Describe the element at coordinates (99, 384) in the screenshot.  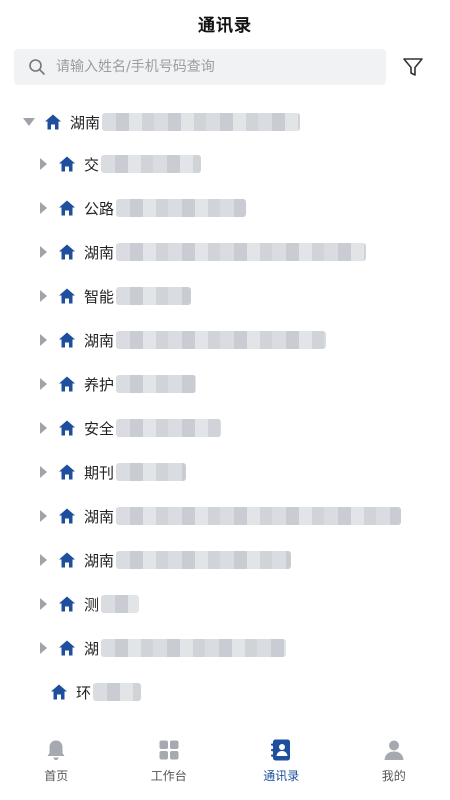
I see `tree-node-label: 养护` at that location.